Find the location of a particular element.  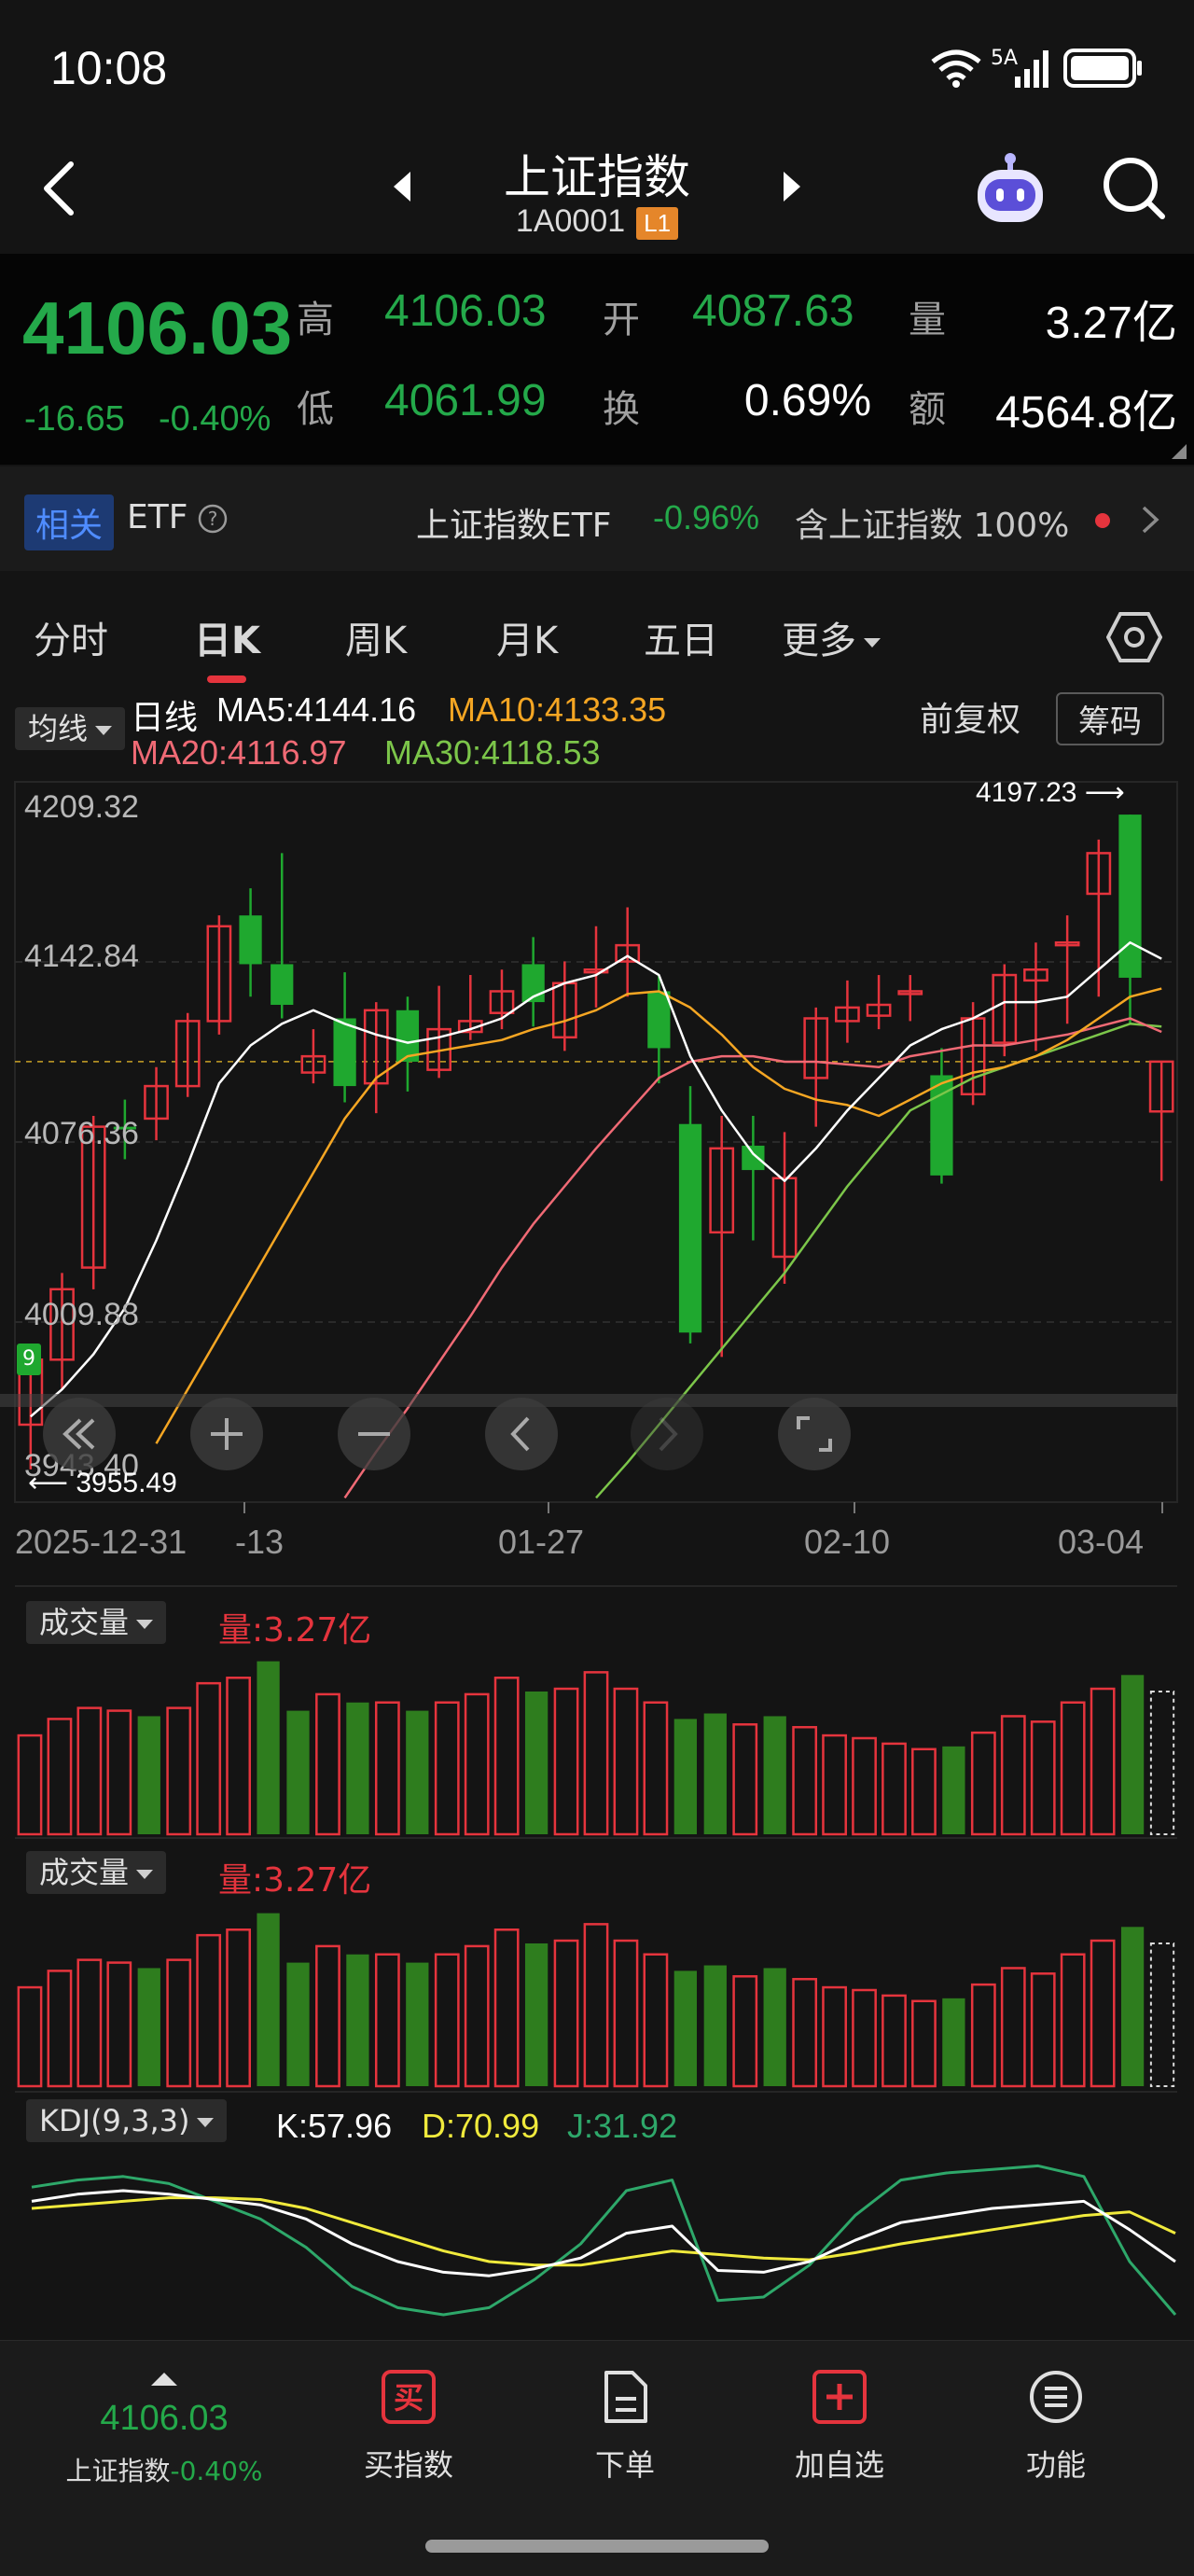

add-watchlist-label: 加自选 is located at coordinates (839, 2465).